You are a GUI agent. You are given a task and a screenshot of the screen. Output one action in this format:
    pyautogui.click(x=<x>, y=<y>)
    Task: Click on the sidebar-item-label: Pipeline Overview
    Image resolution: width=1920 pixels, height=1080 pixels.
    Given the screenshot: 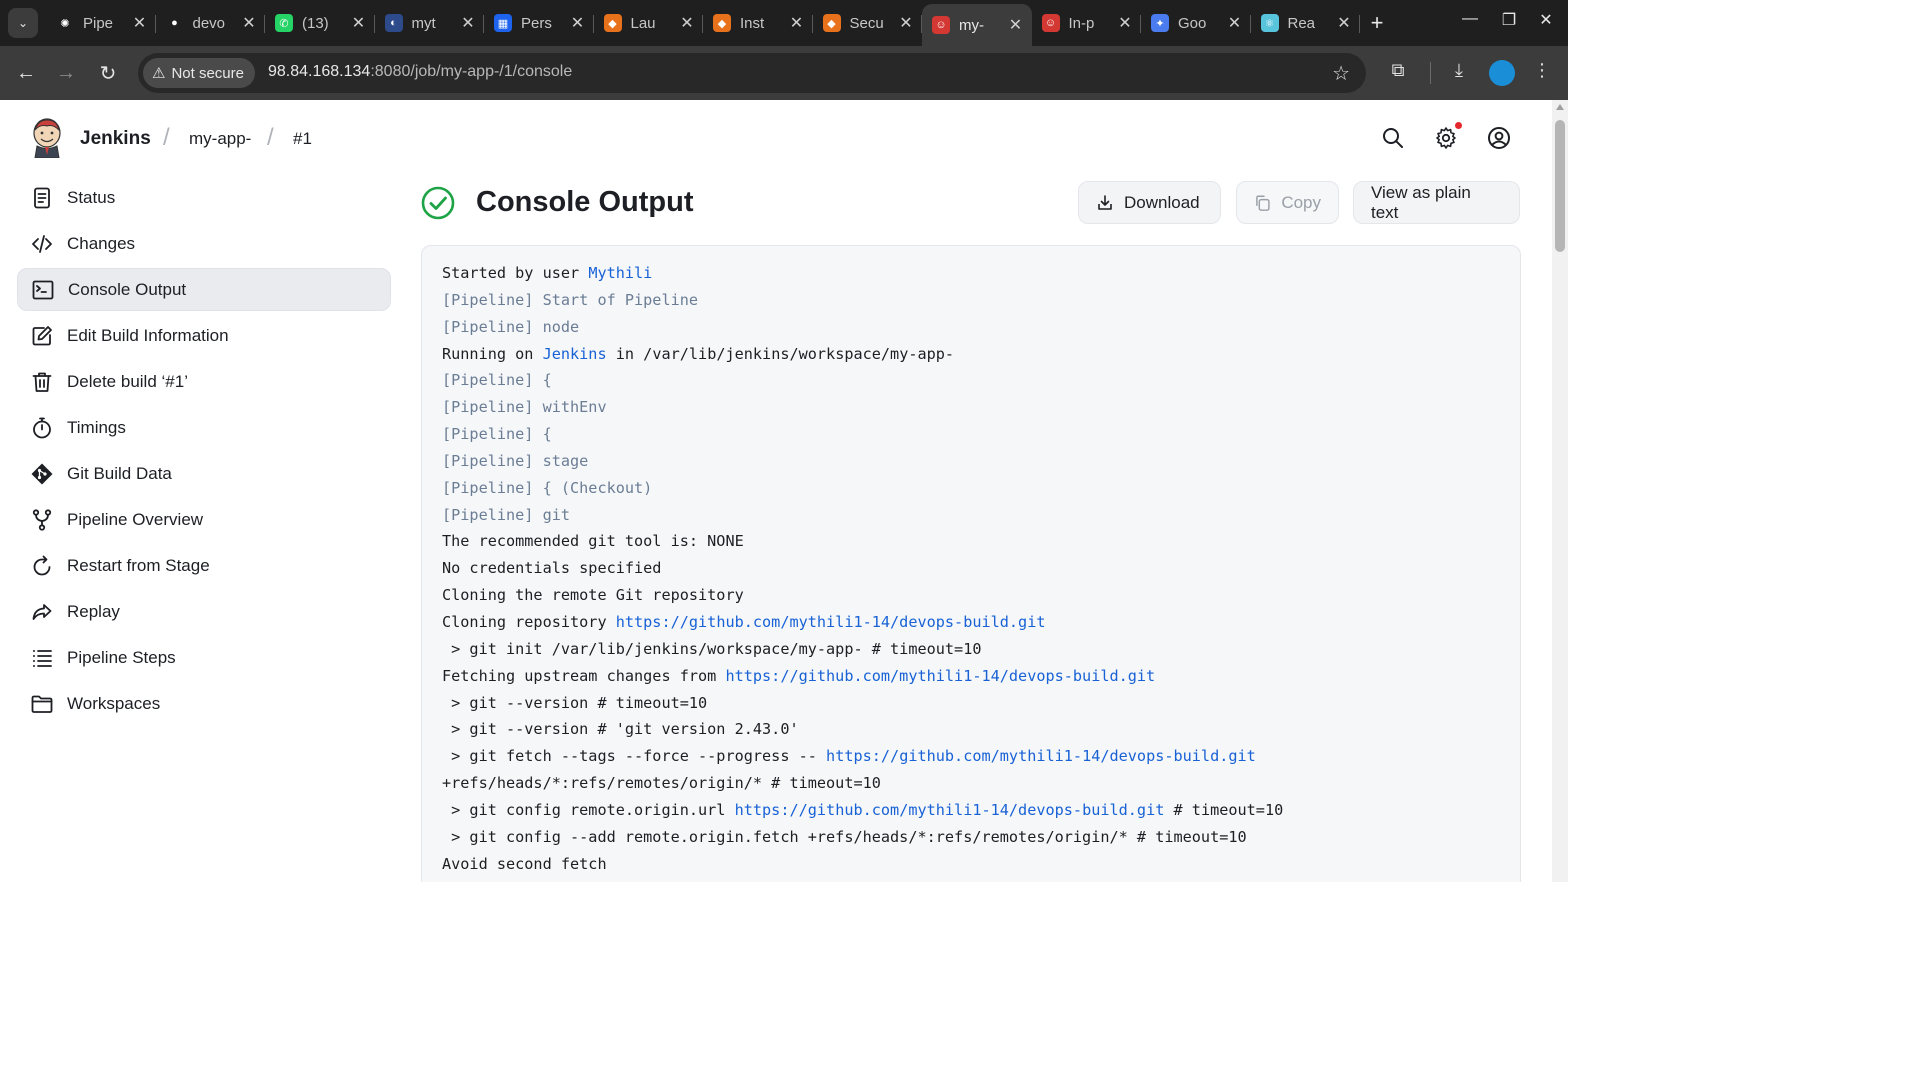 What is the action you would take?
    pyautogui.click(x=135, y=519)
    